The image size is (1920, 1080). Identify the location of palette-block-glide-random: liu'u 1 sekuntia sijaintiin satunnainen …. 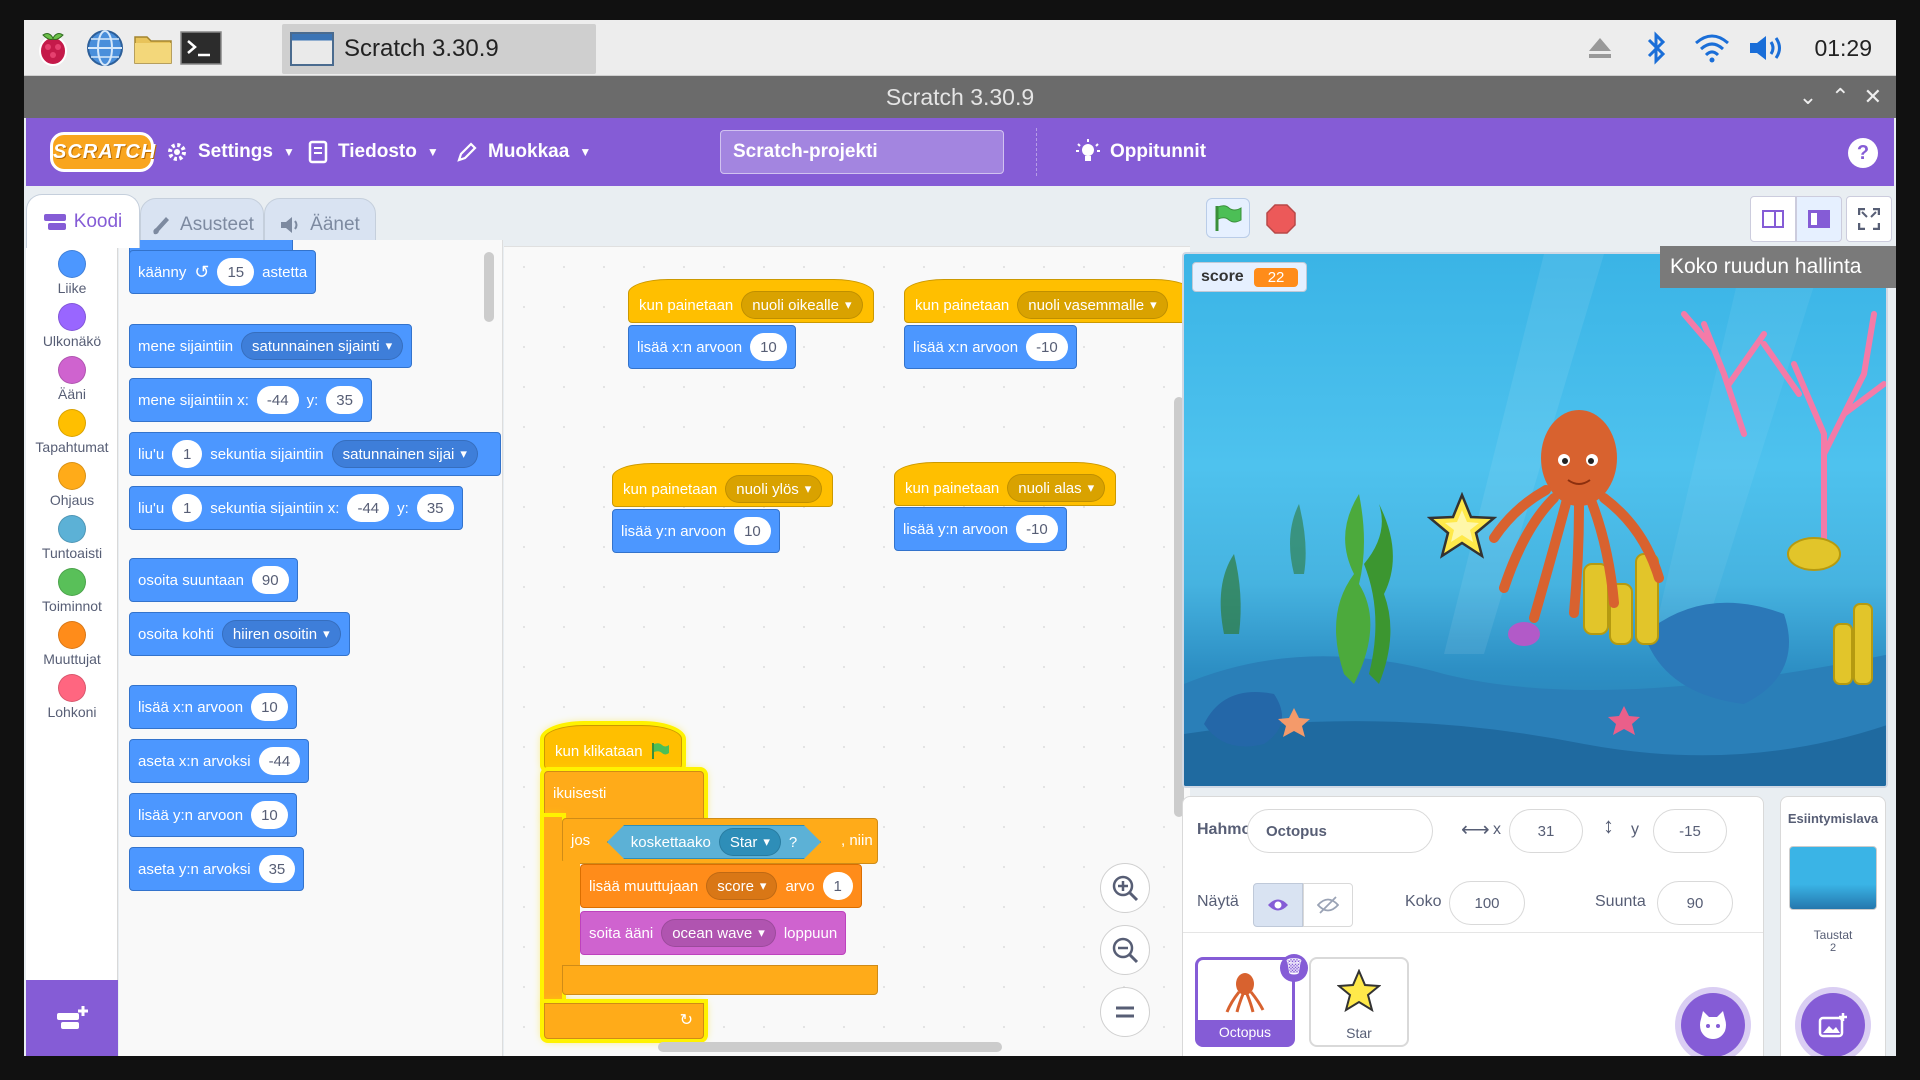
(315, 454).